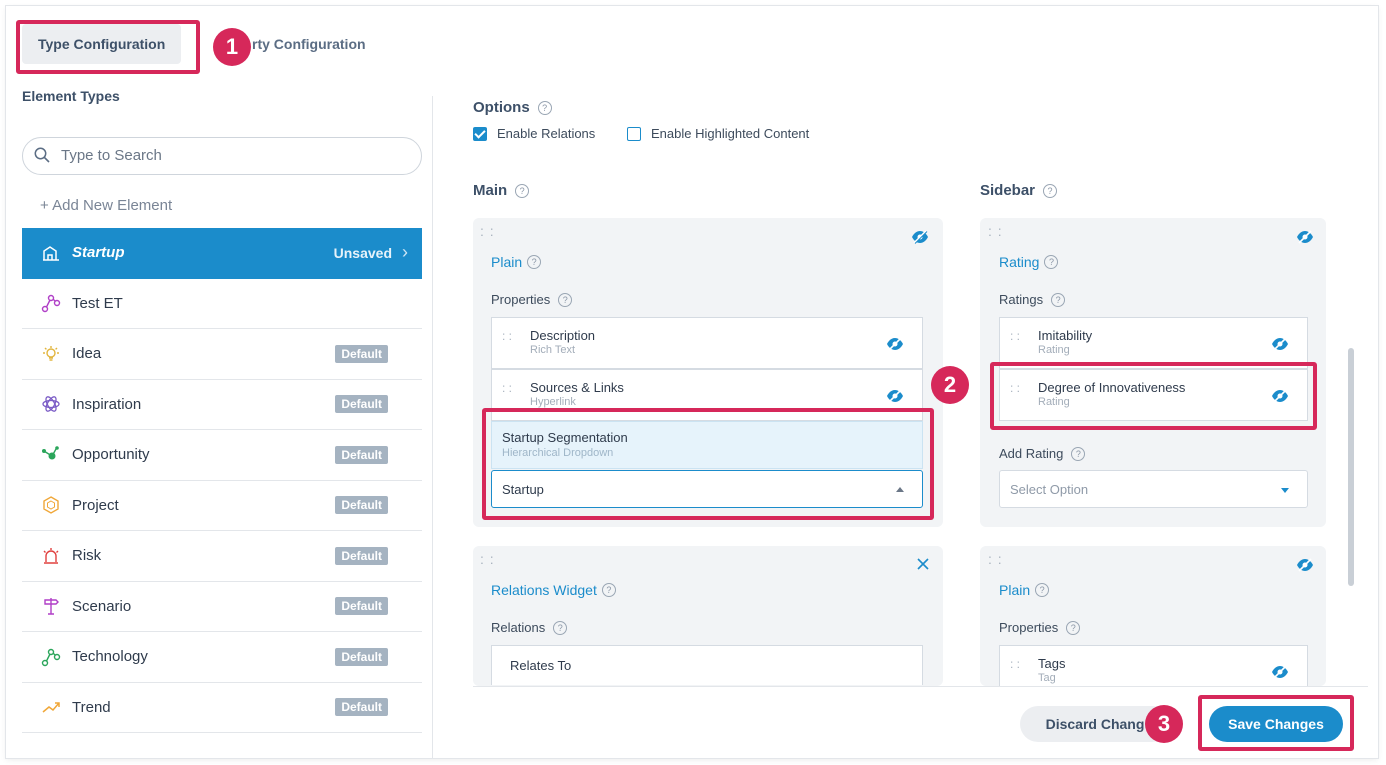 The height and width of the screenshot is (765, 1386). I want to click on widget-title: Rating?, so click(1029, 262).